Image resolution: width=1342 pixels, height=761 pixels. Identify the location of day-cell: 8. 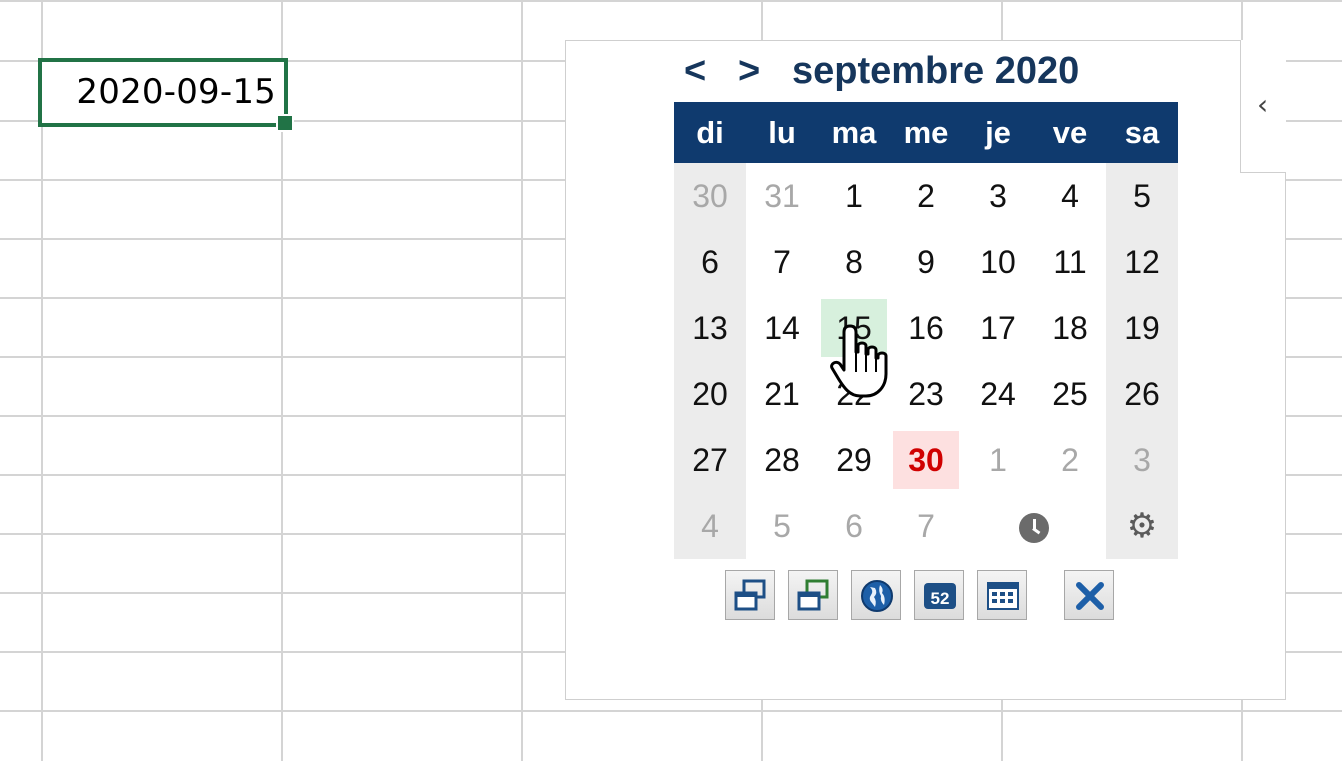
(854, 262).